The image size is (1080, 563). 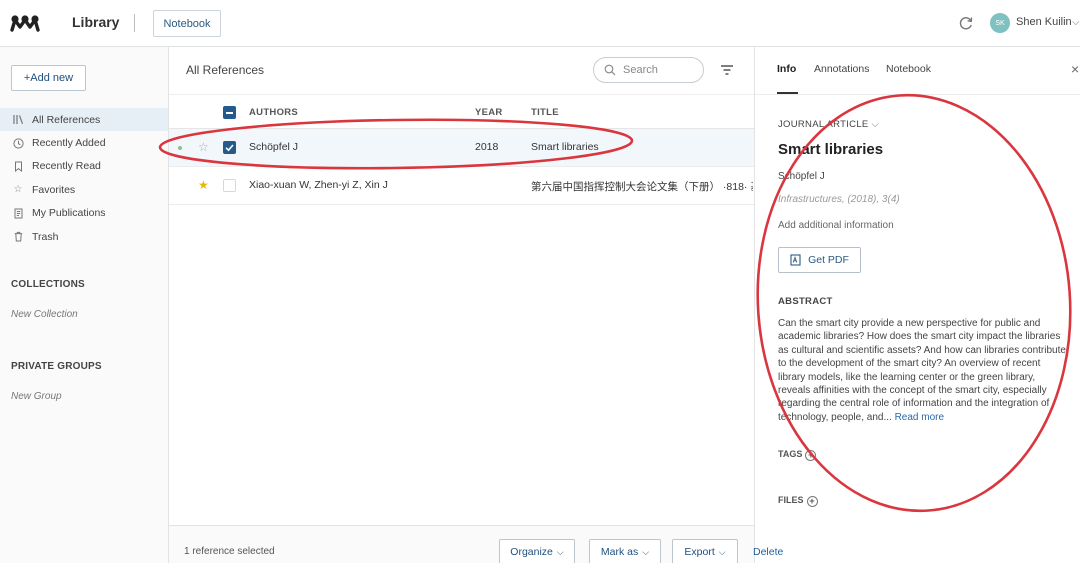 I want to click on sidebar-item-favorites: ☆ Favorites, so click(x=84, y=189).